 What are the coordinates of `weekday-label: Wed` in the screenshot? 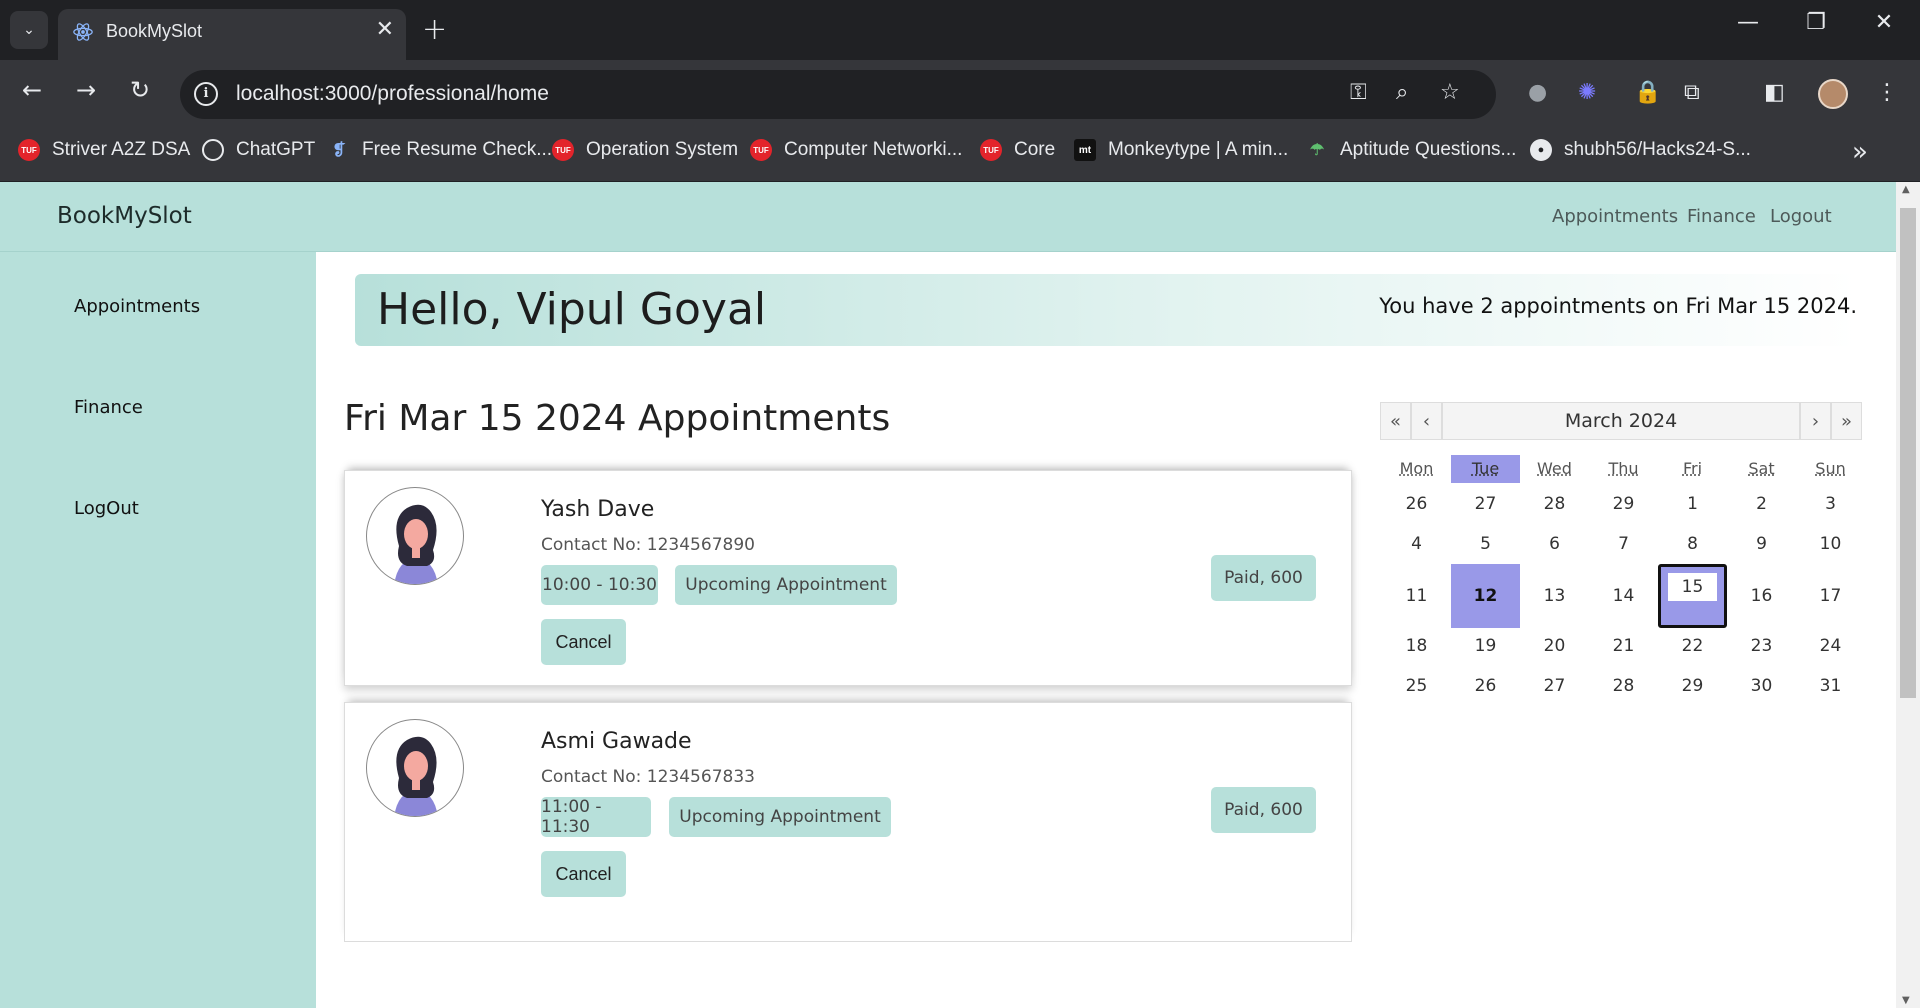 It's located at (1554, 468).